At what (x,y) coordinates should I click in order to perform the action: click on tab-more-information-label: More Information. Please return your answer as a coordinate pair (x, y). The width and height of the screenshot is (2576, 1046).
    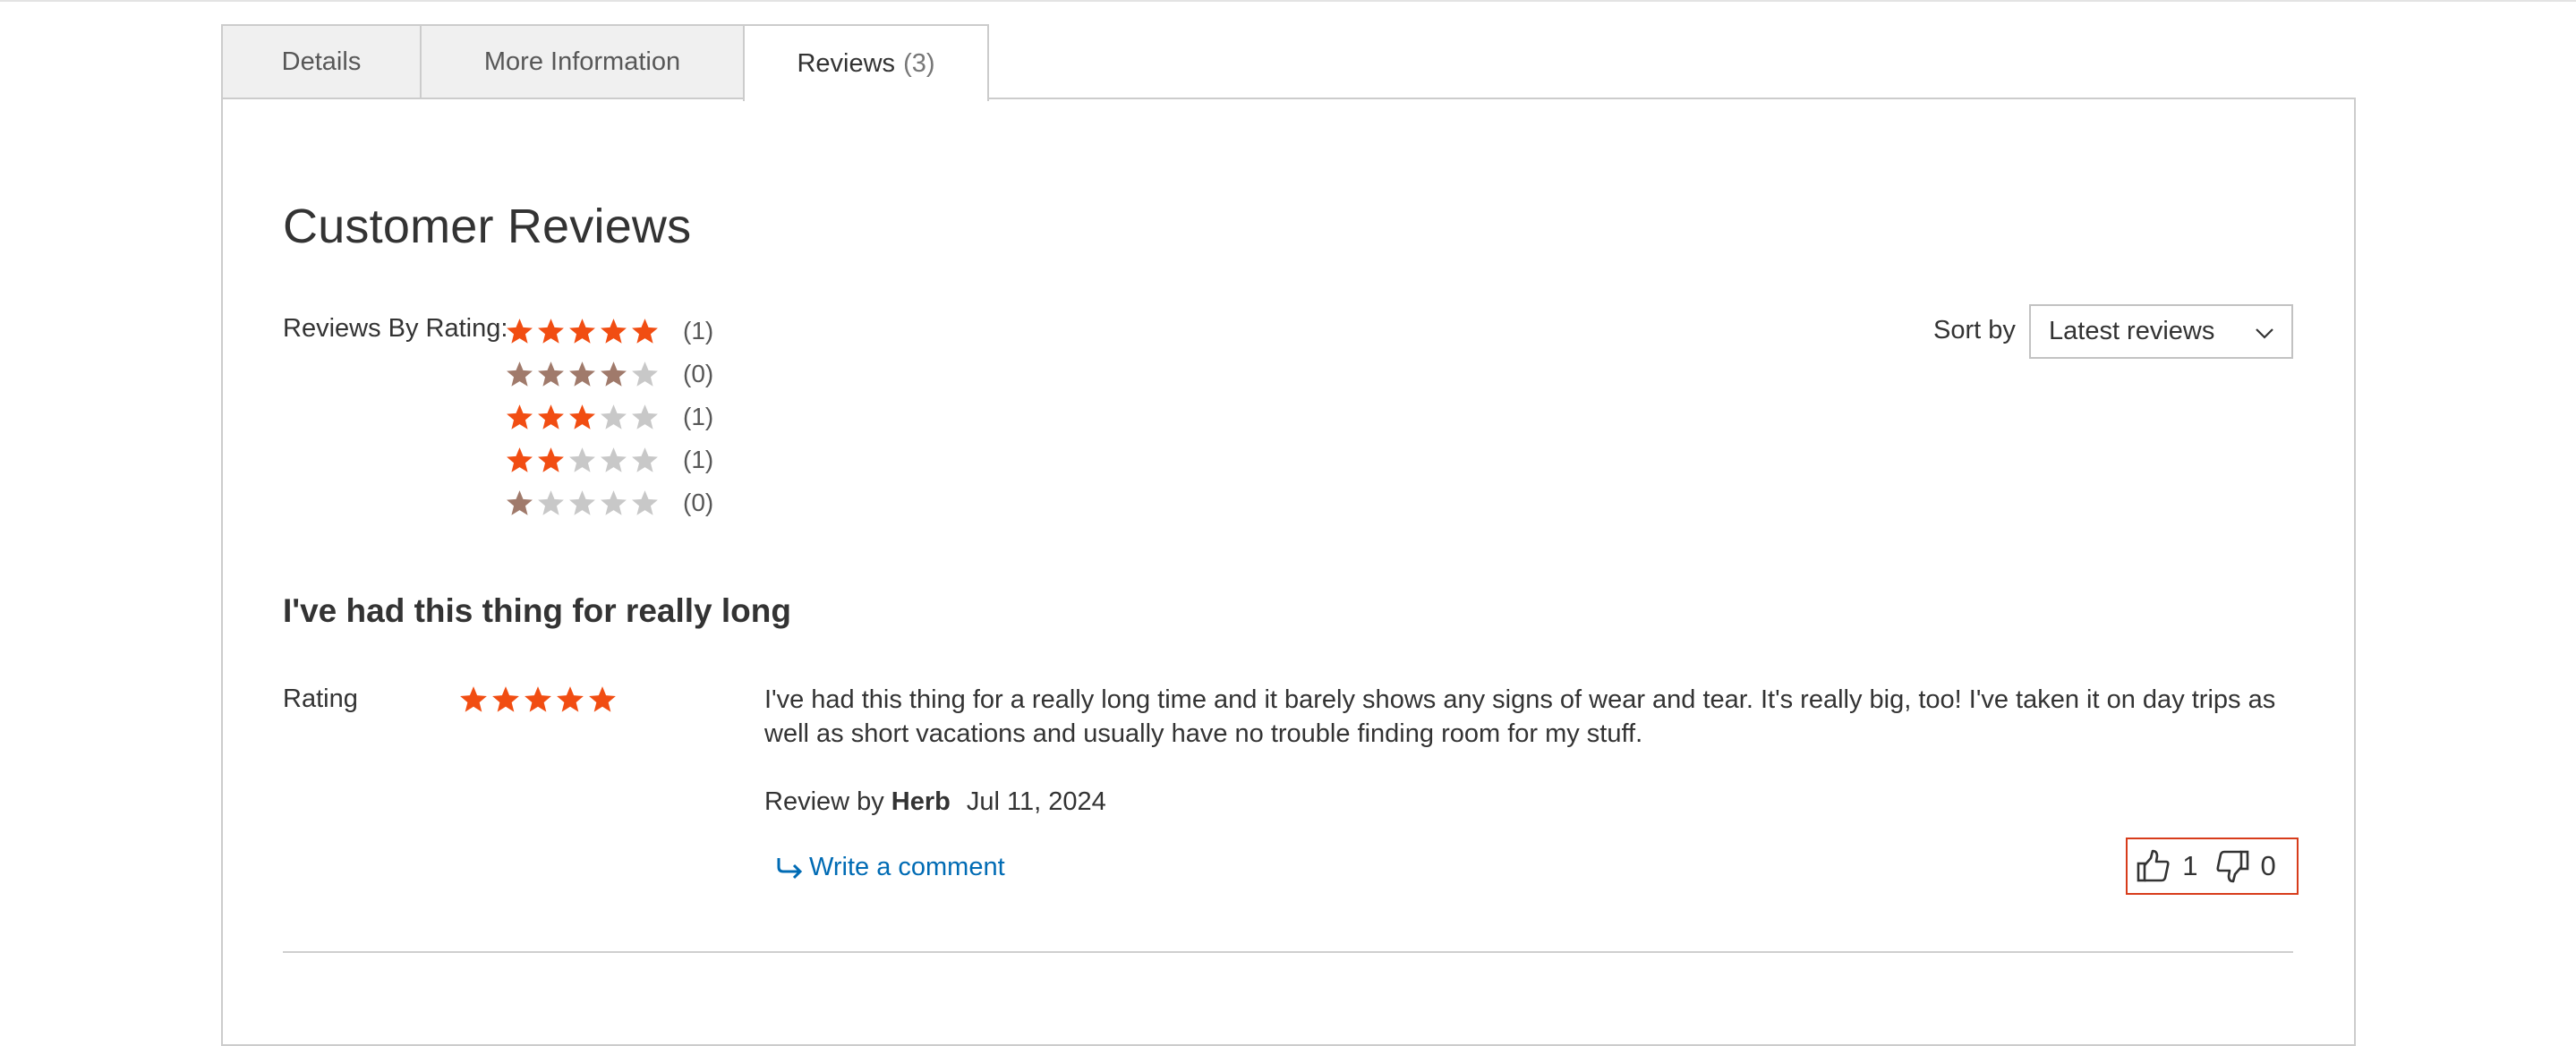
    Looking at the image, I should click on (582, 61).